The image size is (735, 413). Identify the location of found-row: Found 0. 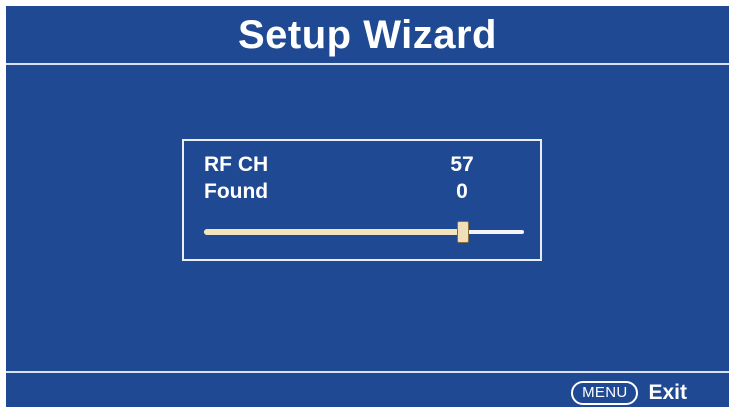
(362, 193).